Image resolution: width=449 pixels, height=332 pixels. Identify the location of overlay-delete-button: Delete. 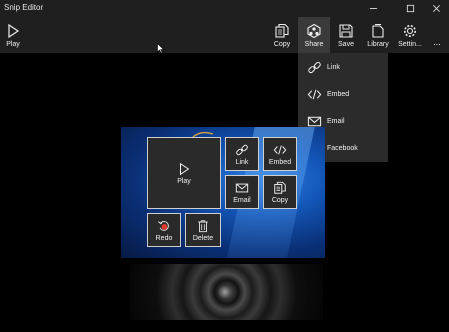
(203, 230).